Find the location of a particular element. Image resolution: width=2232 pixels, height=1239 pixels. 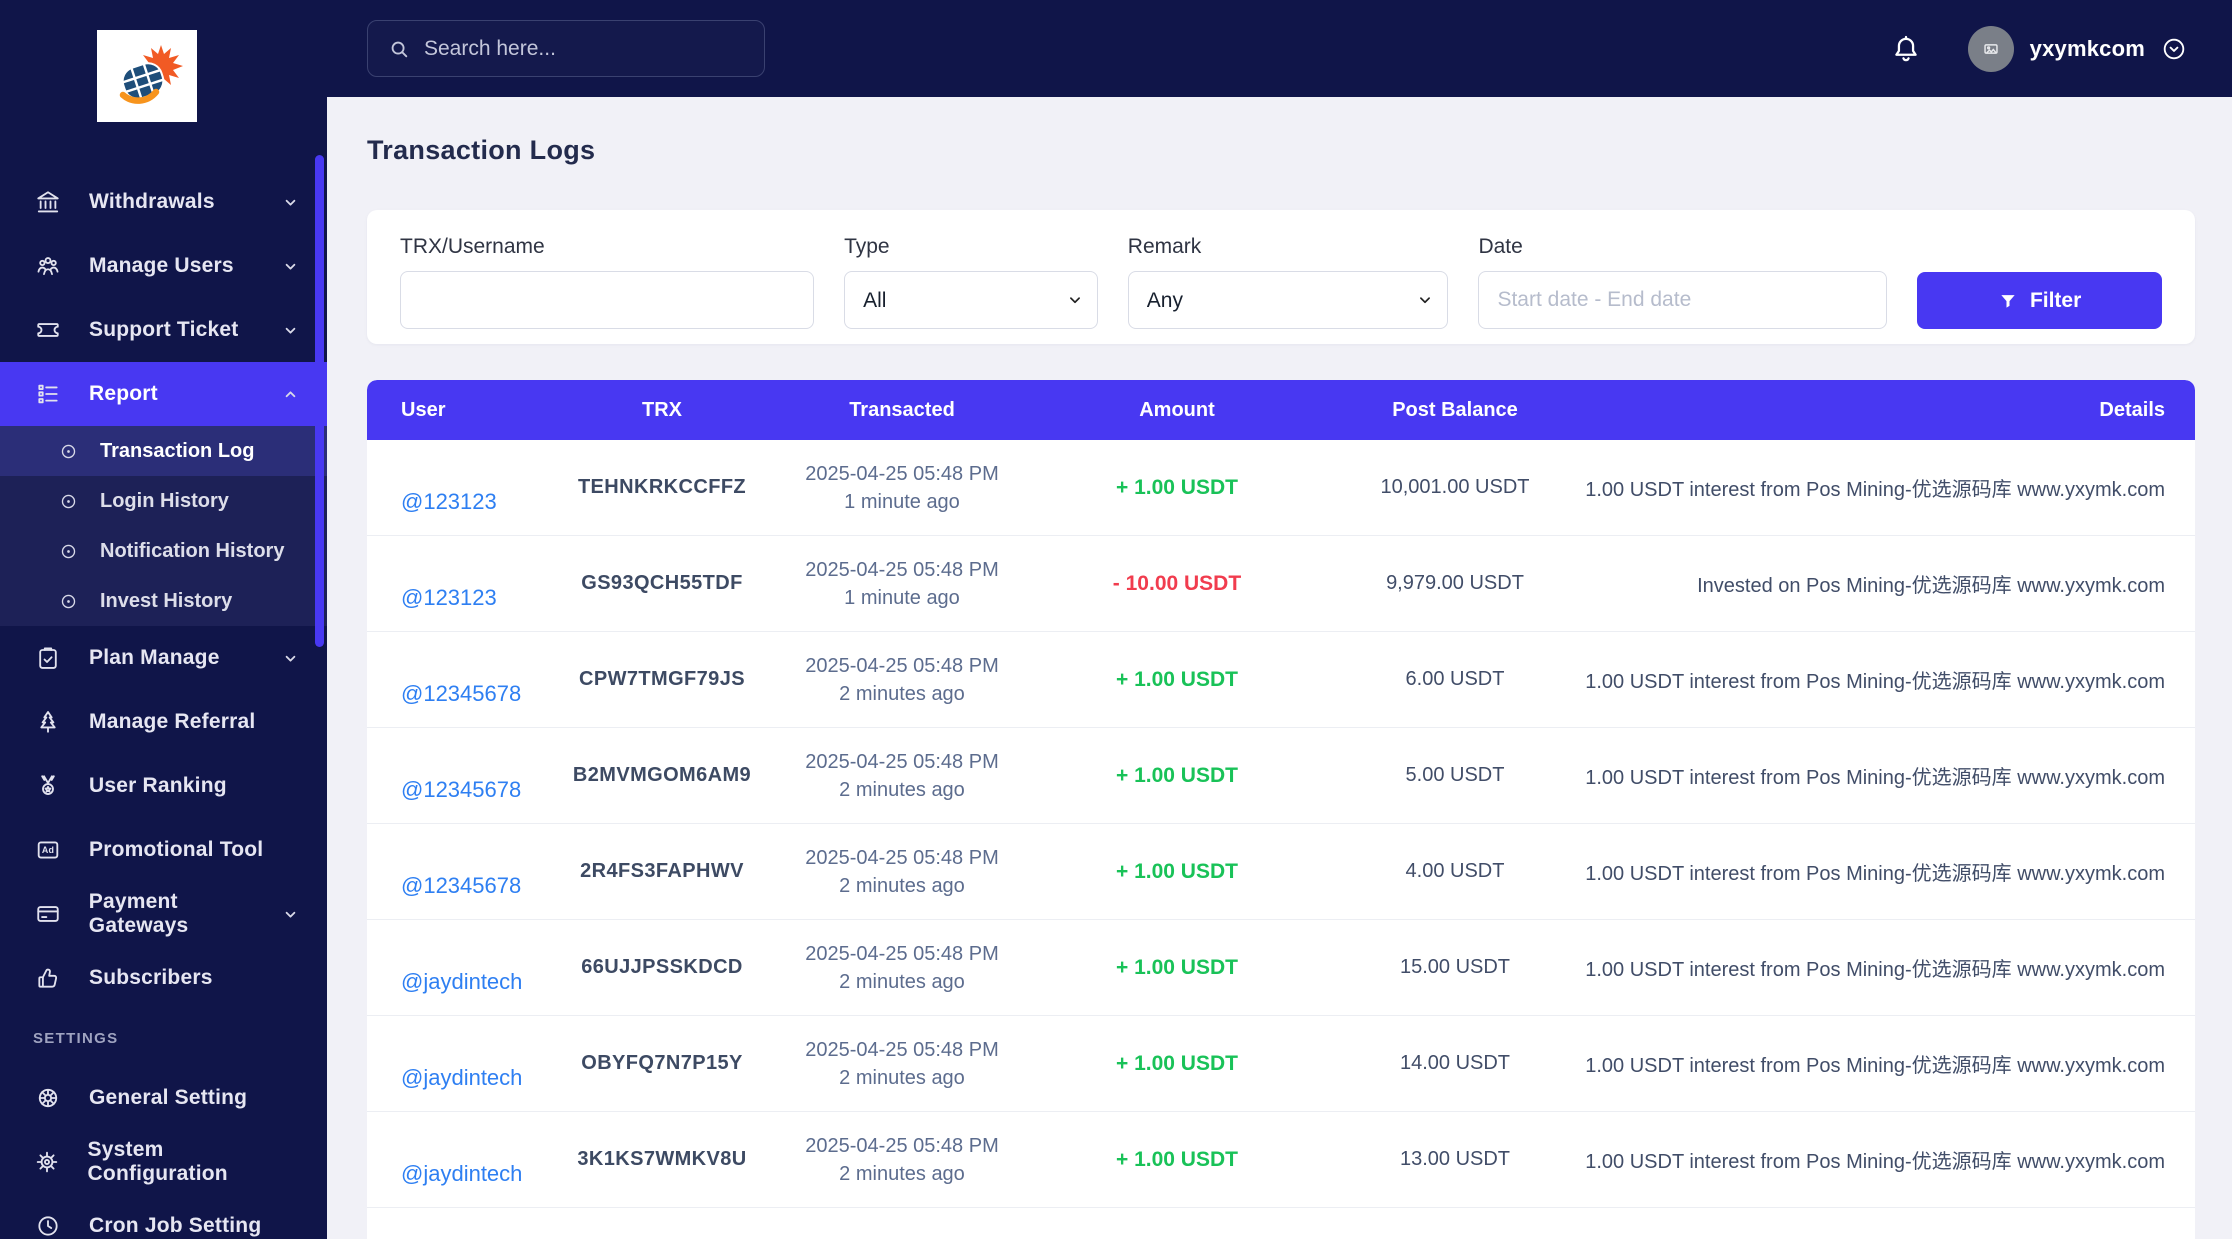

svg-text: Ad is located at coordinates (48, 850).